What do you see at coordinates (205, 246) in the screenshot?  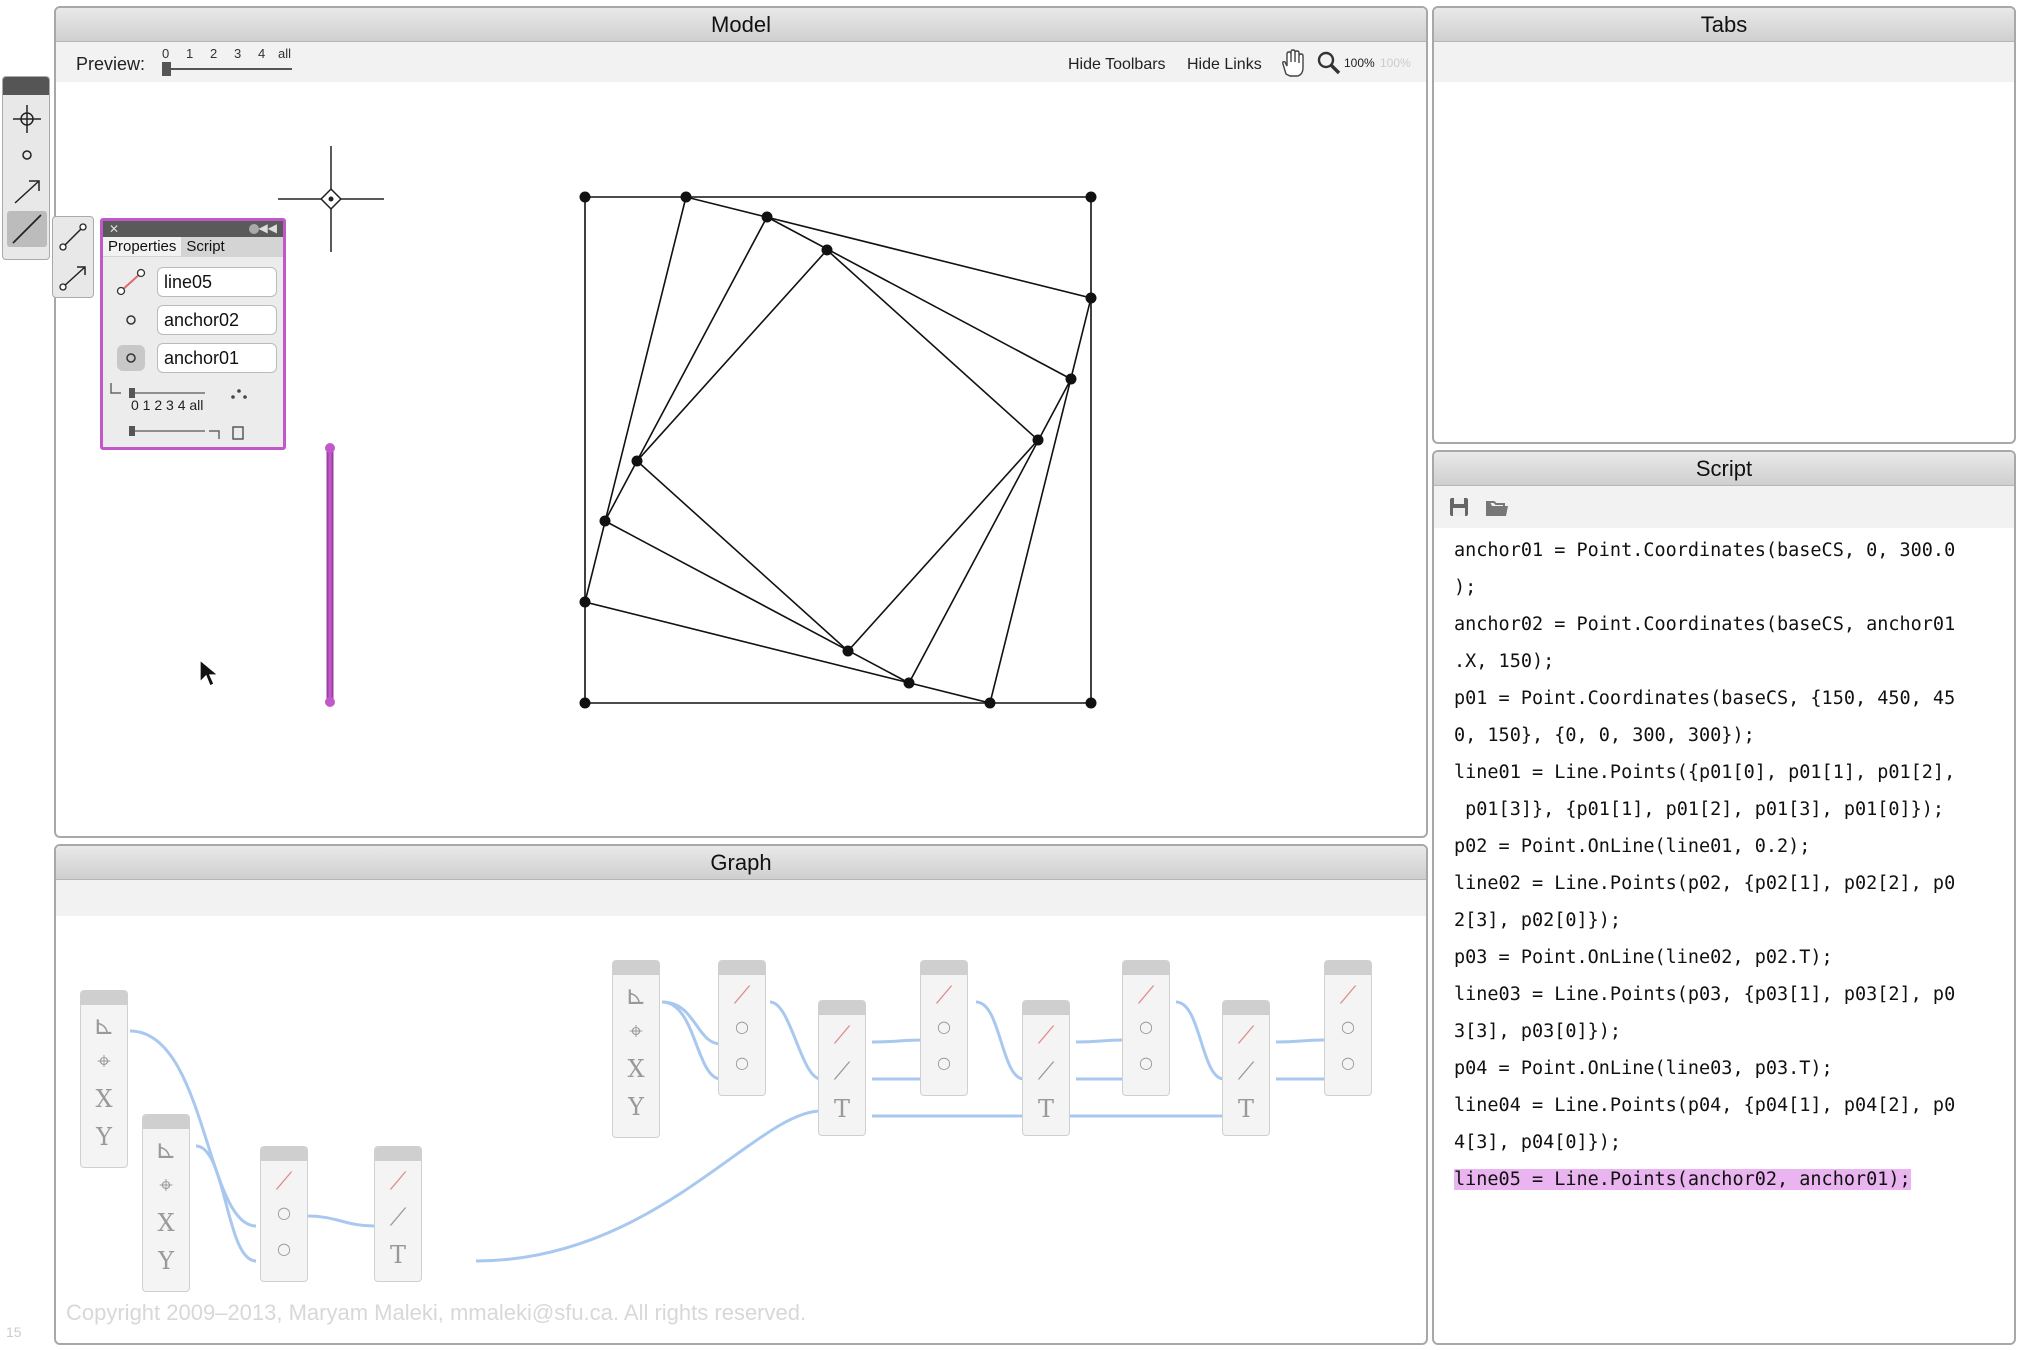 I see `tab-script: Script` at bounding box center [205, 246].